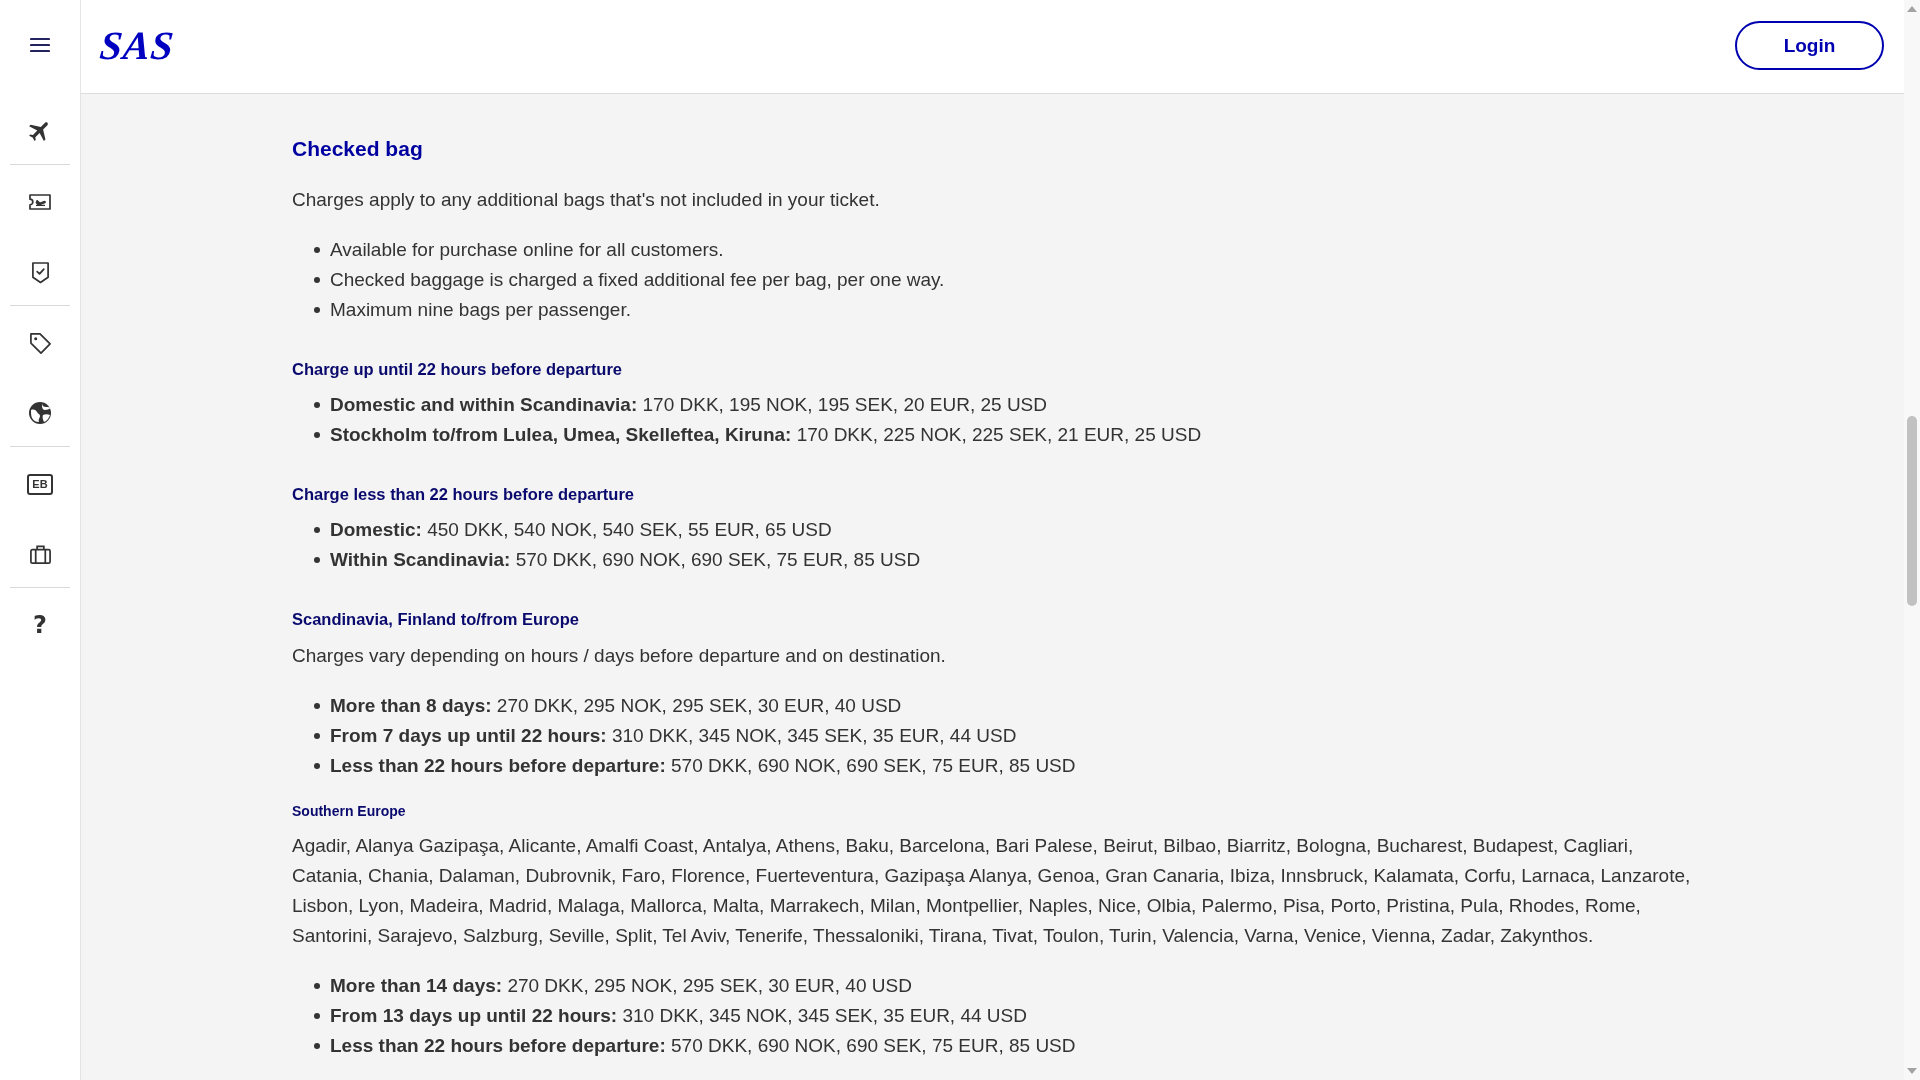  What do you see at coordinates (1912, 511) in the screenshot?
I see `scrollbar-thumb` at bounding box center [1912, 511].